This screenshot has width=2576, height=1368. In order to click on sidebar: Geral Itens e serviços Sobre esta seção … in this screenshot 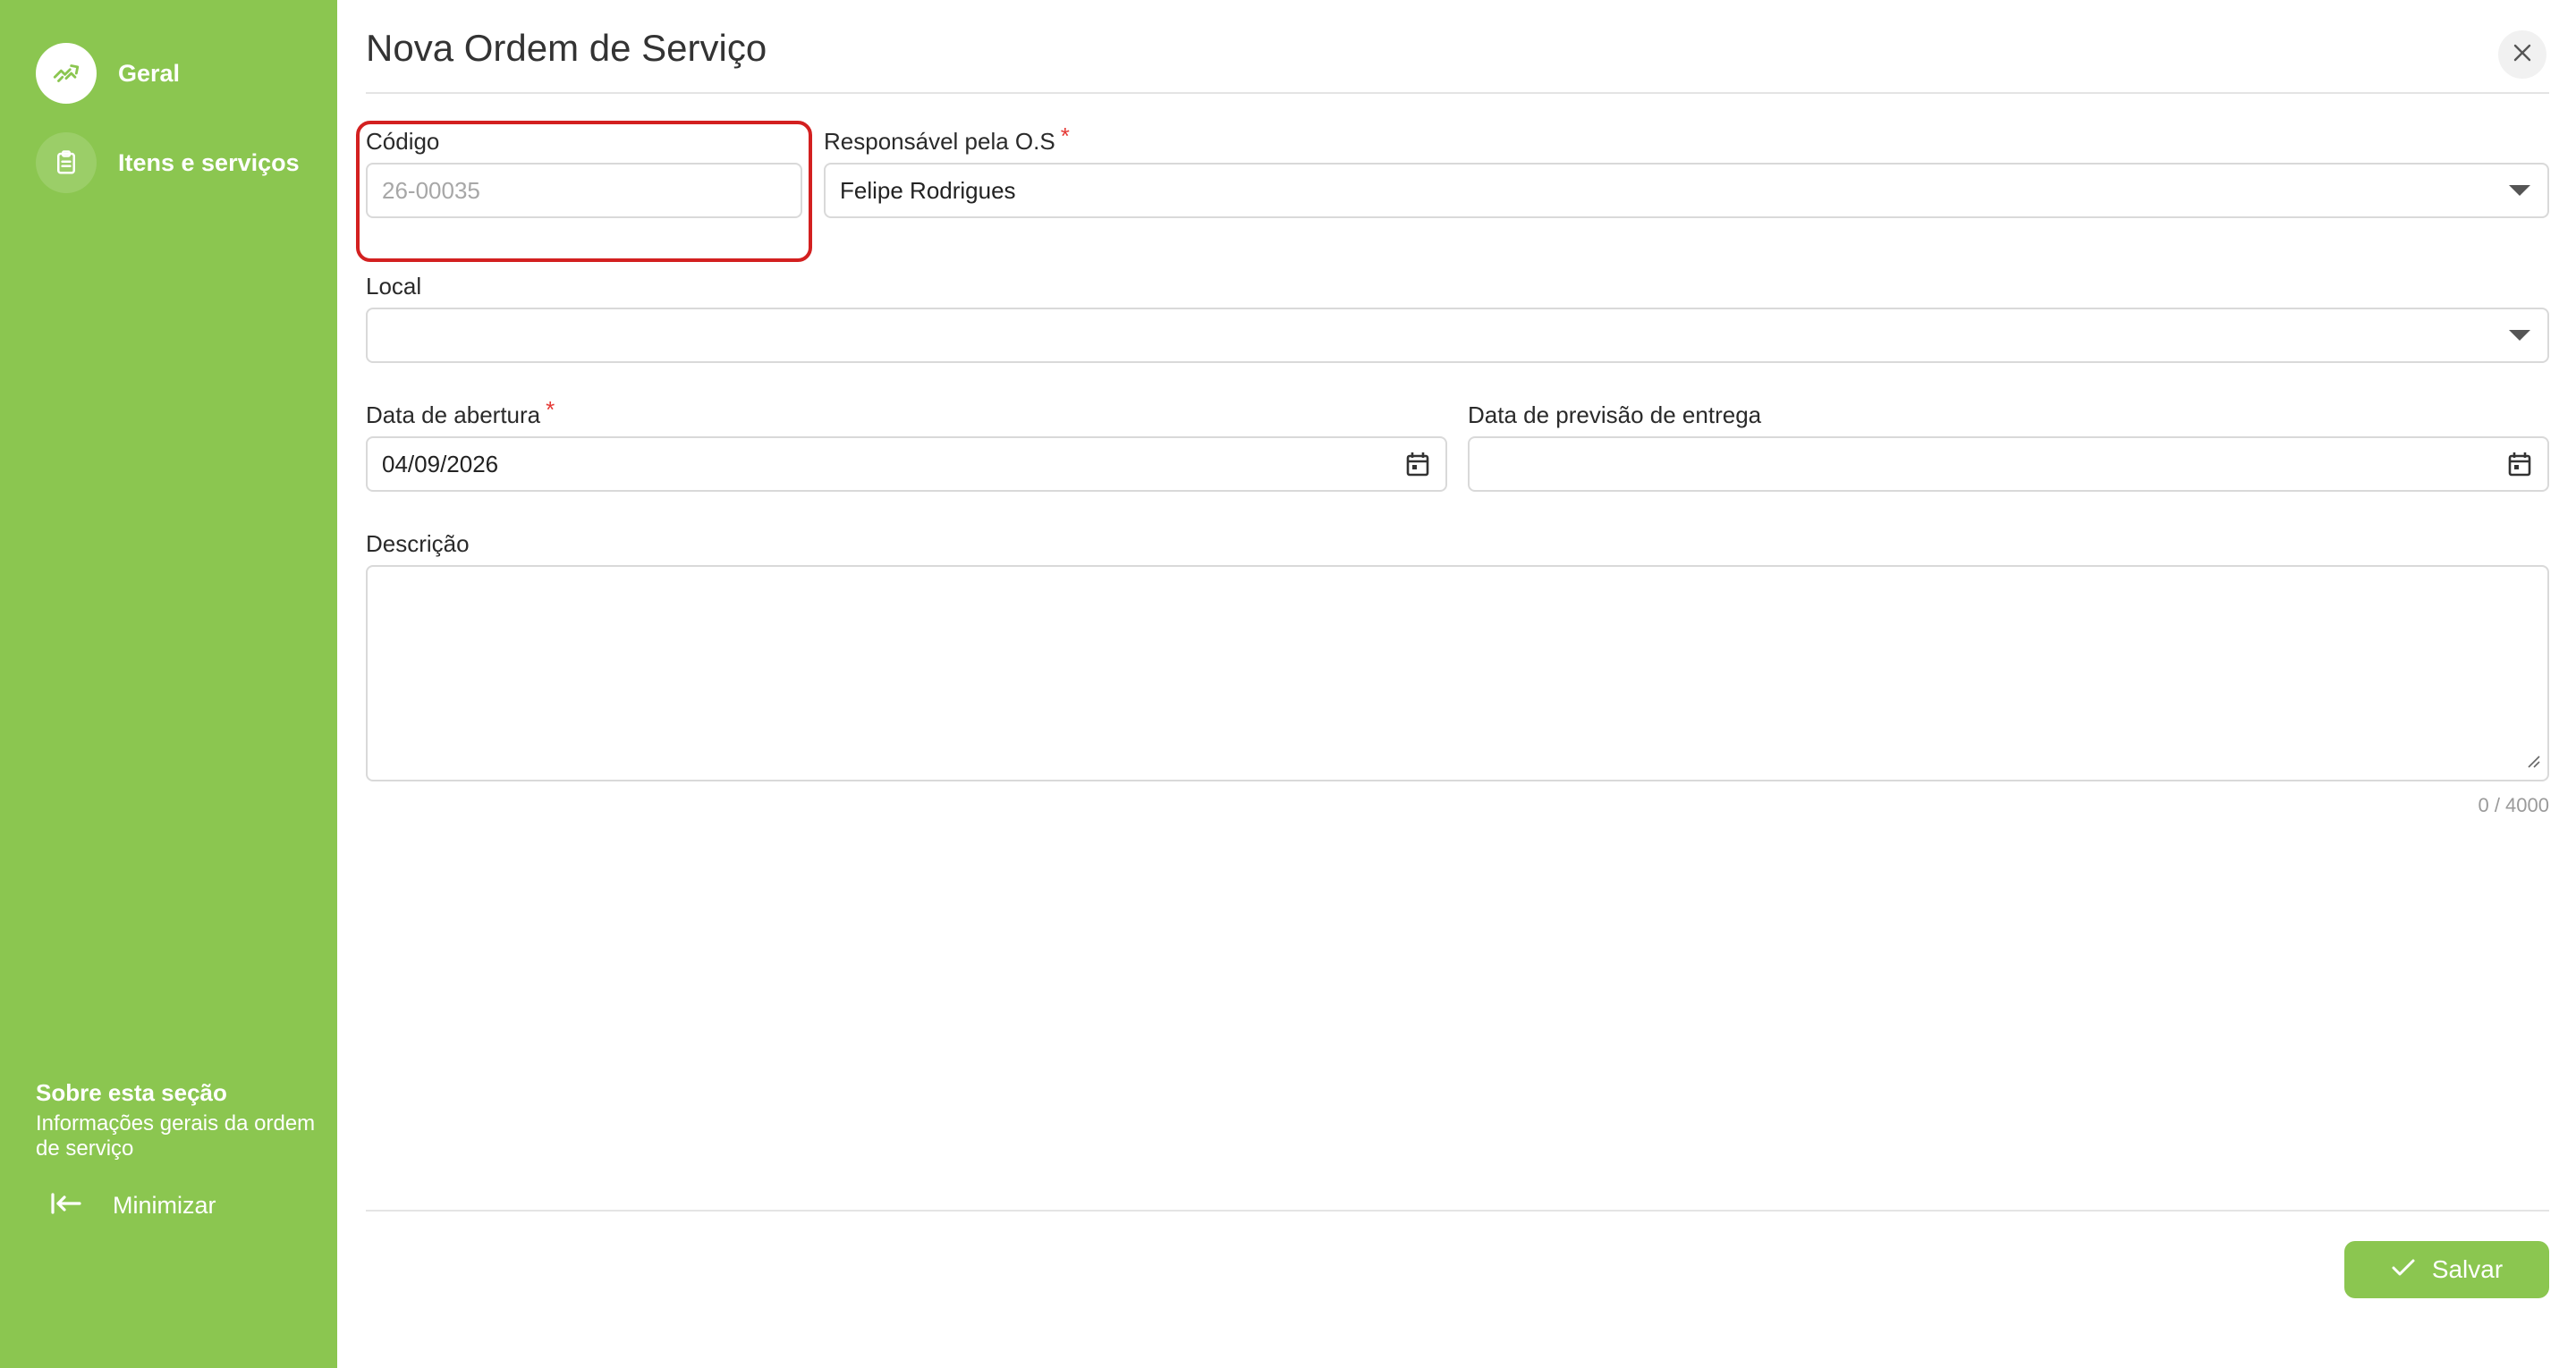, I will do `click(168, 684)`.